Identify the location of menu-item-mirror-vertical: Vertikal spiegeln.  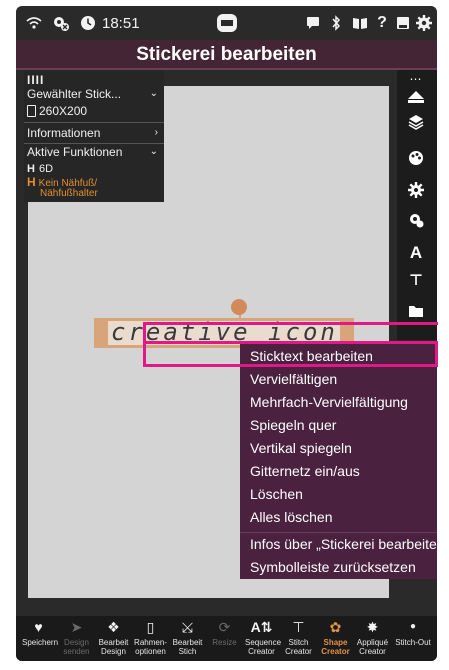
(301, 448).